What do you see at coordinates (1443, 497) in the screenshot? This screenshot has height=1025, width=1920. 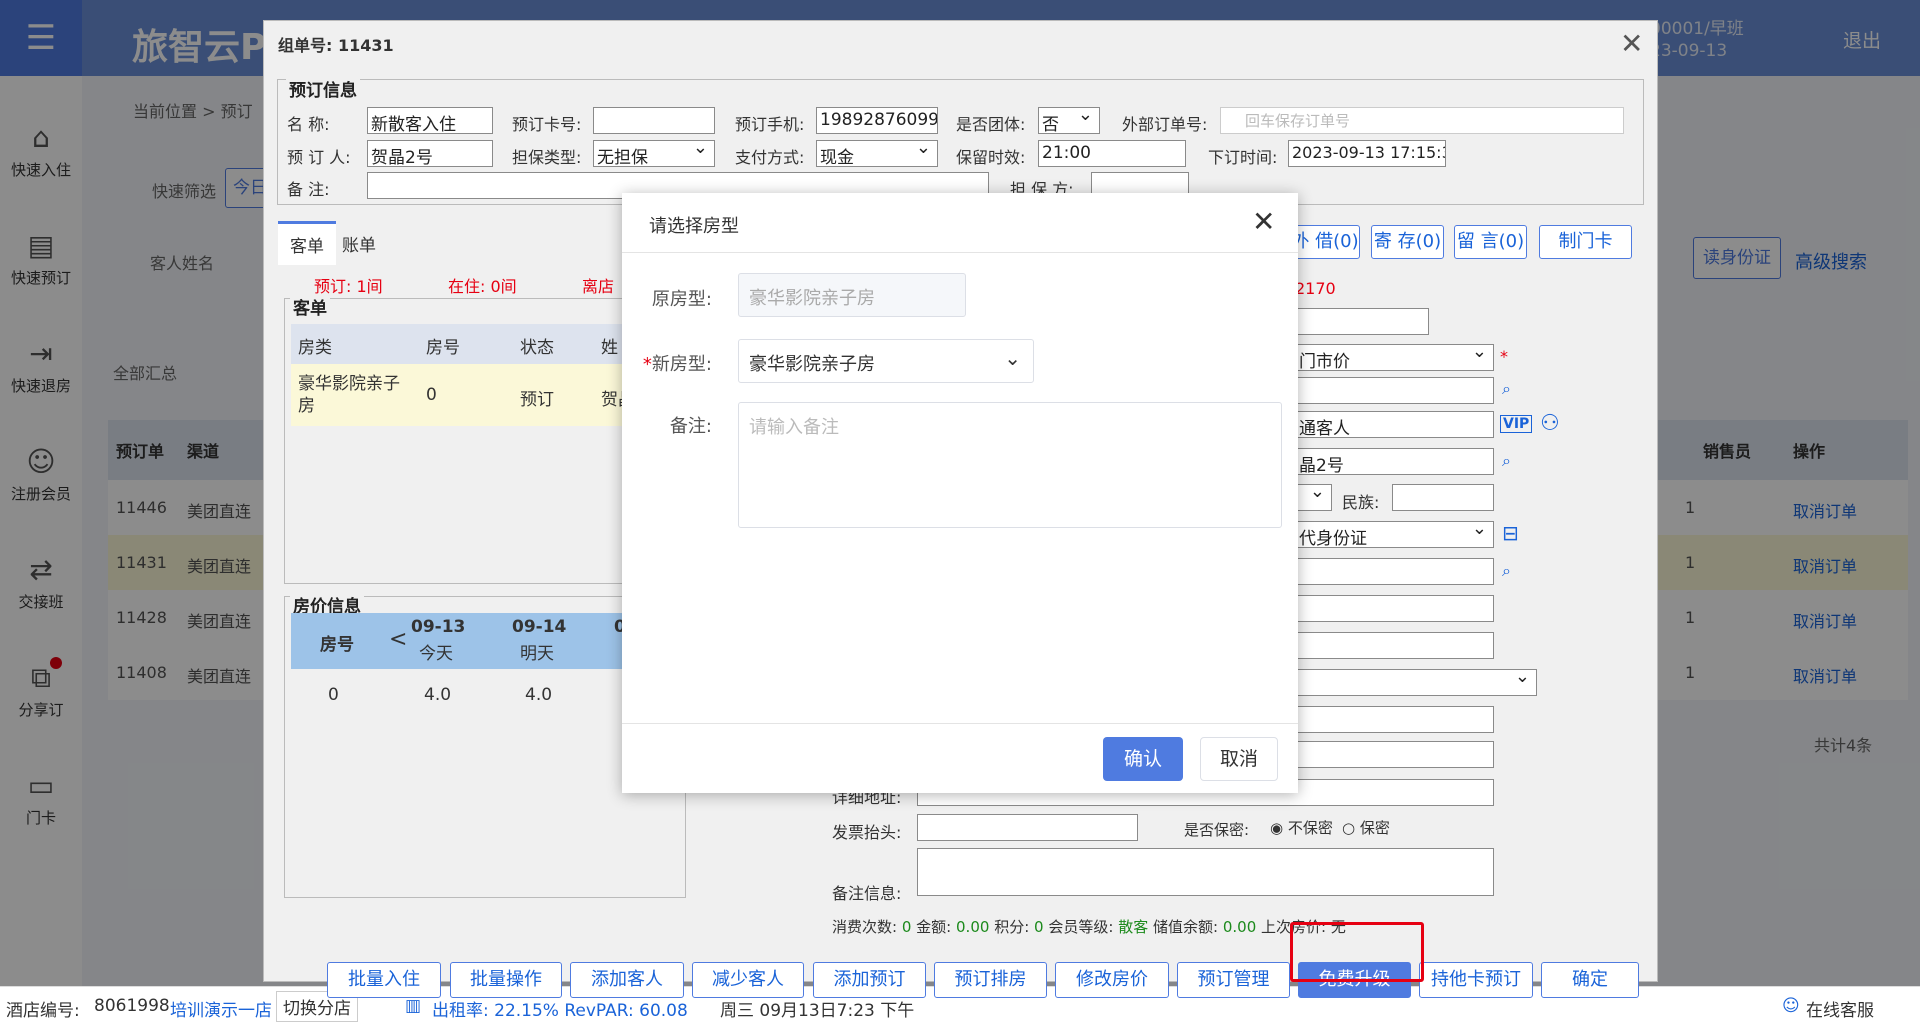 I see `nation-input` at bounding box center [1443, 497].